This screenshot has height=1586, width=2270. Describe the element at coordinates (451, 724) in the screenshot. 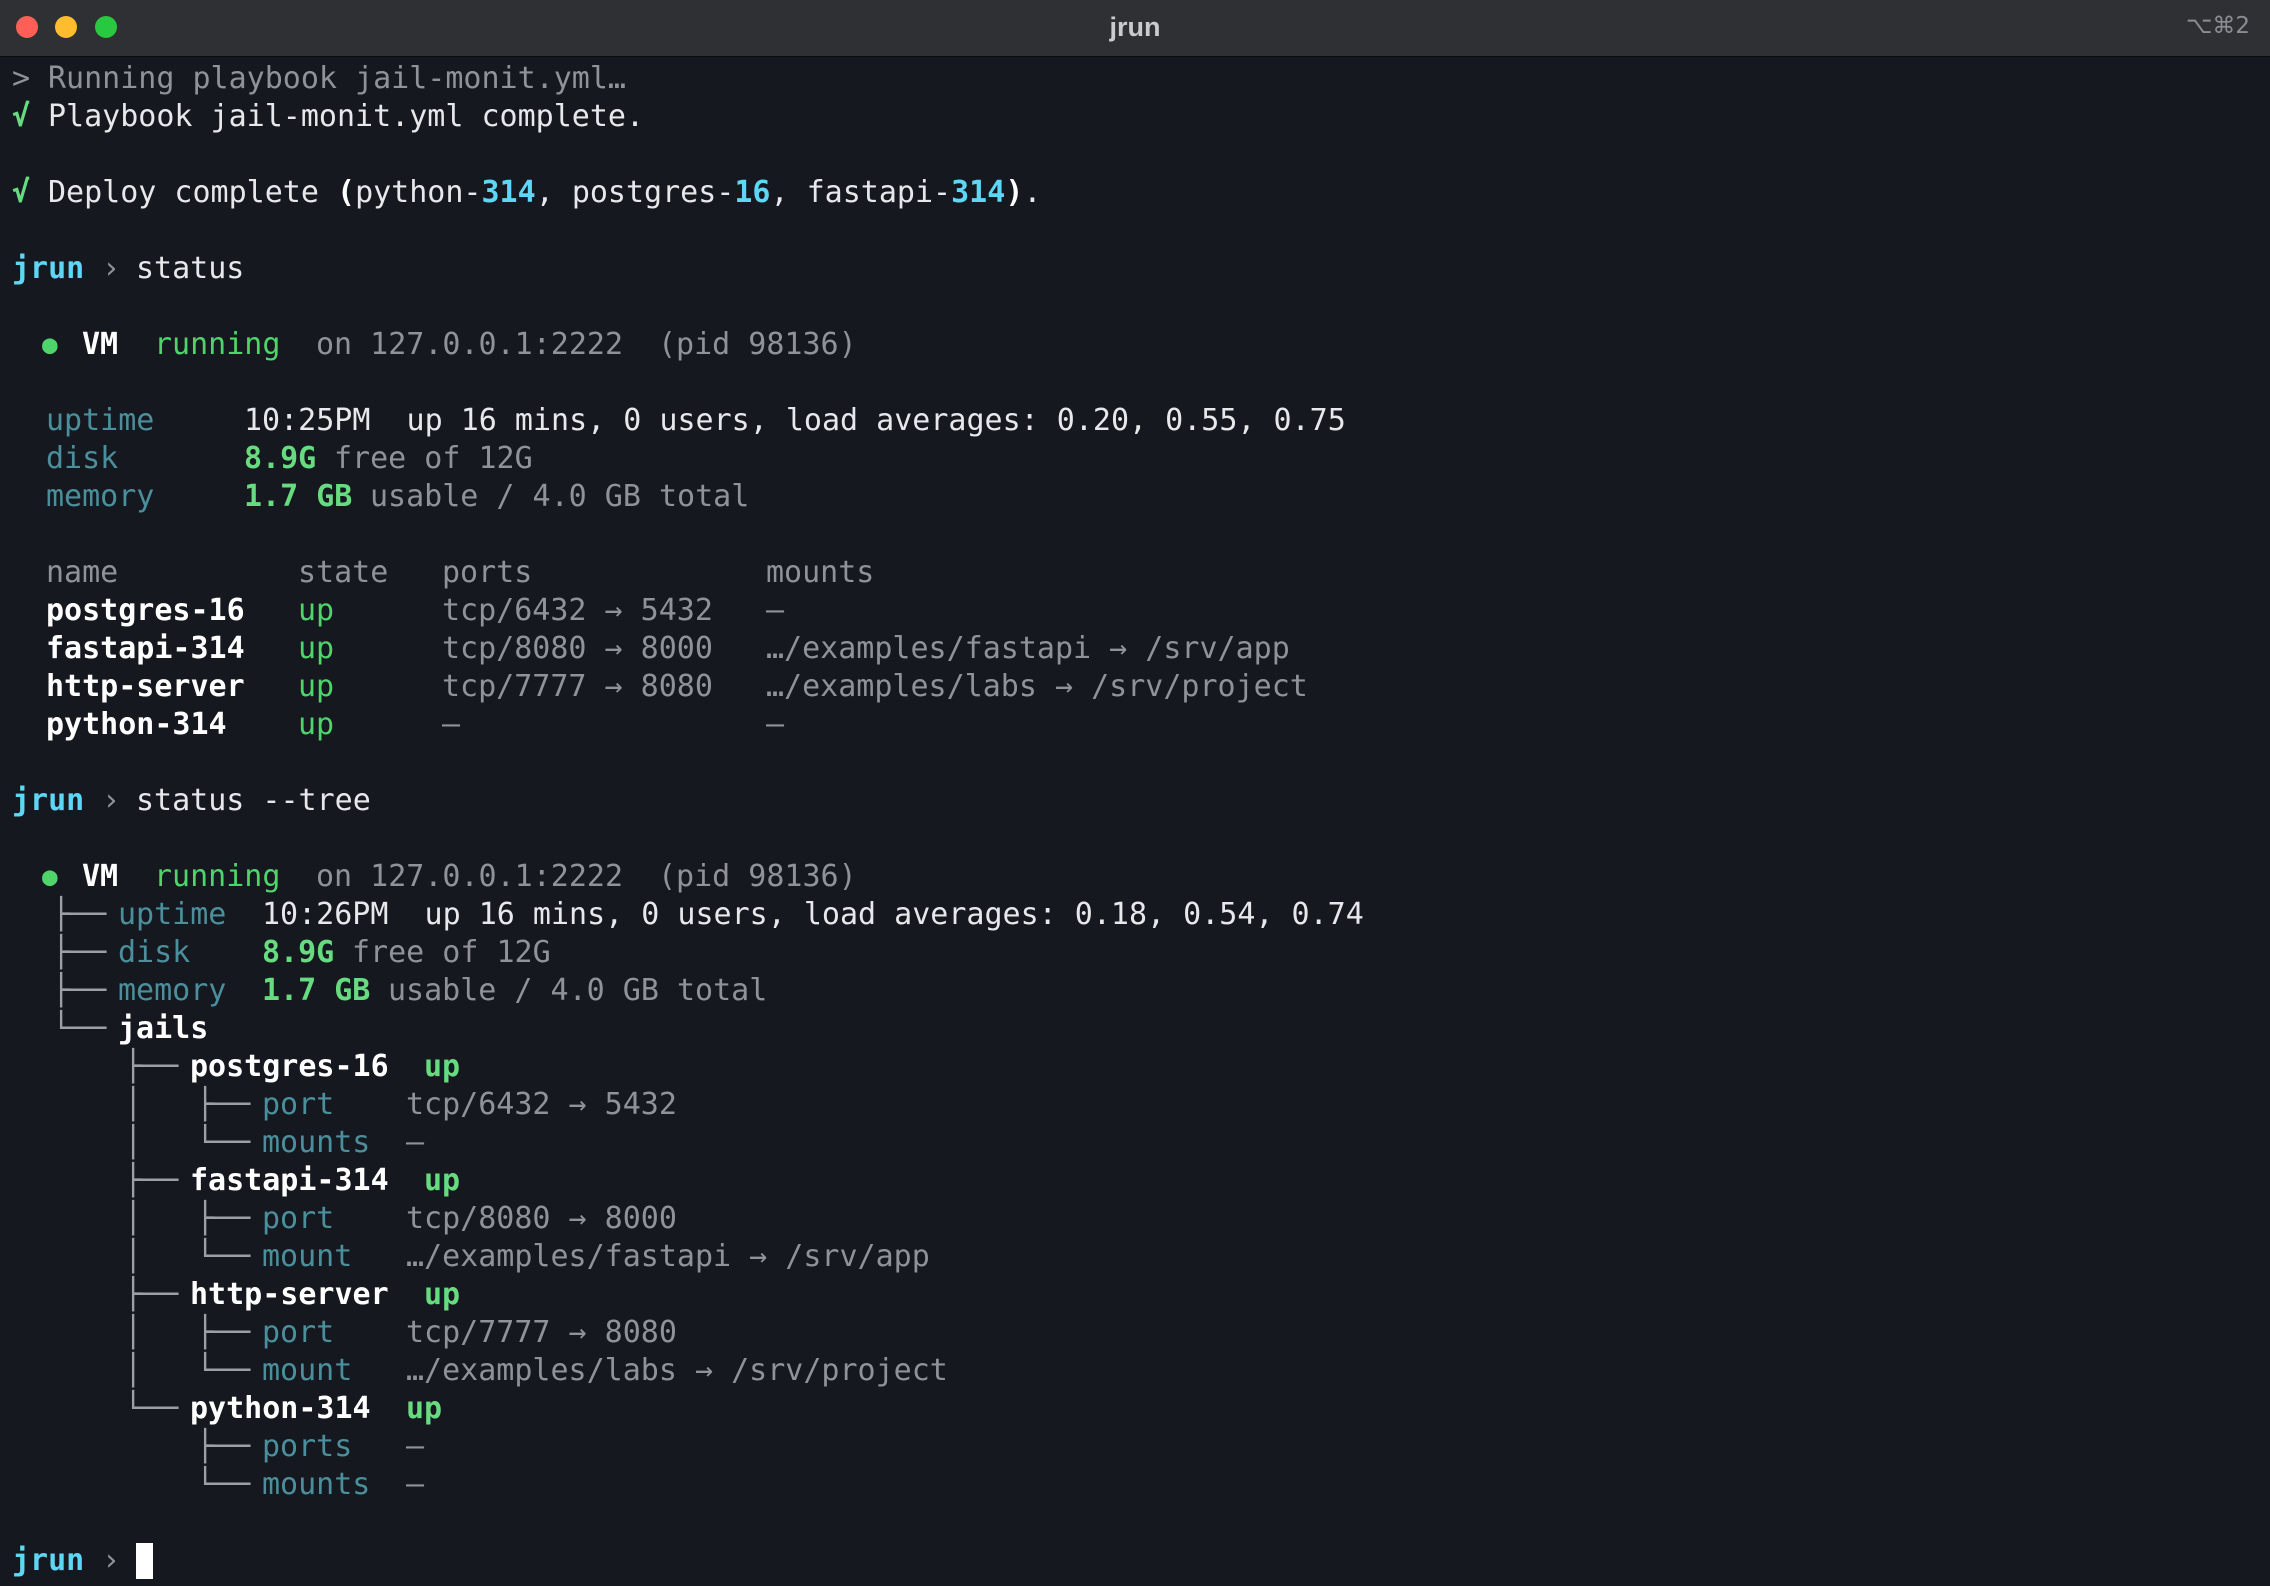

I see `jail-ports: —` at that location.